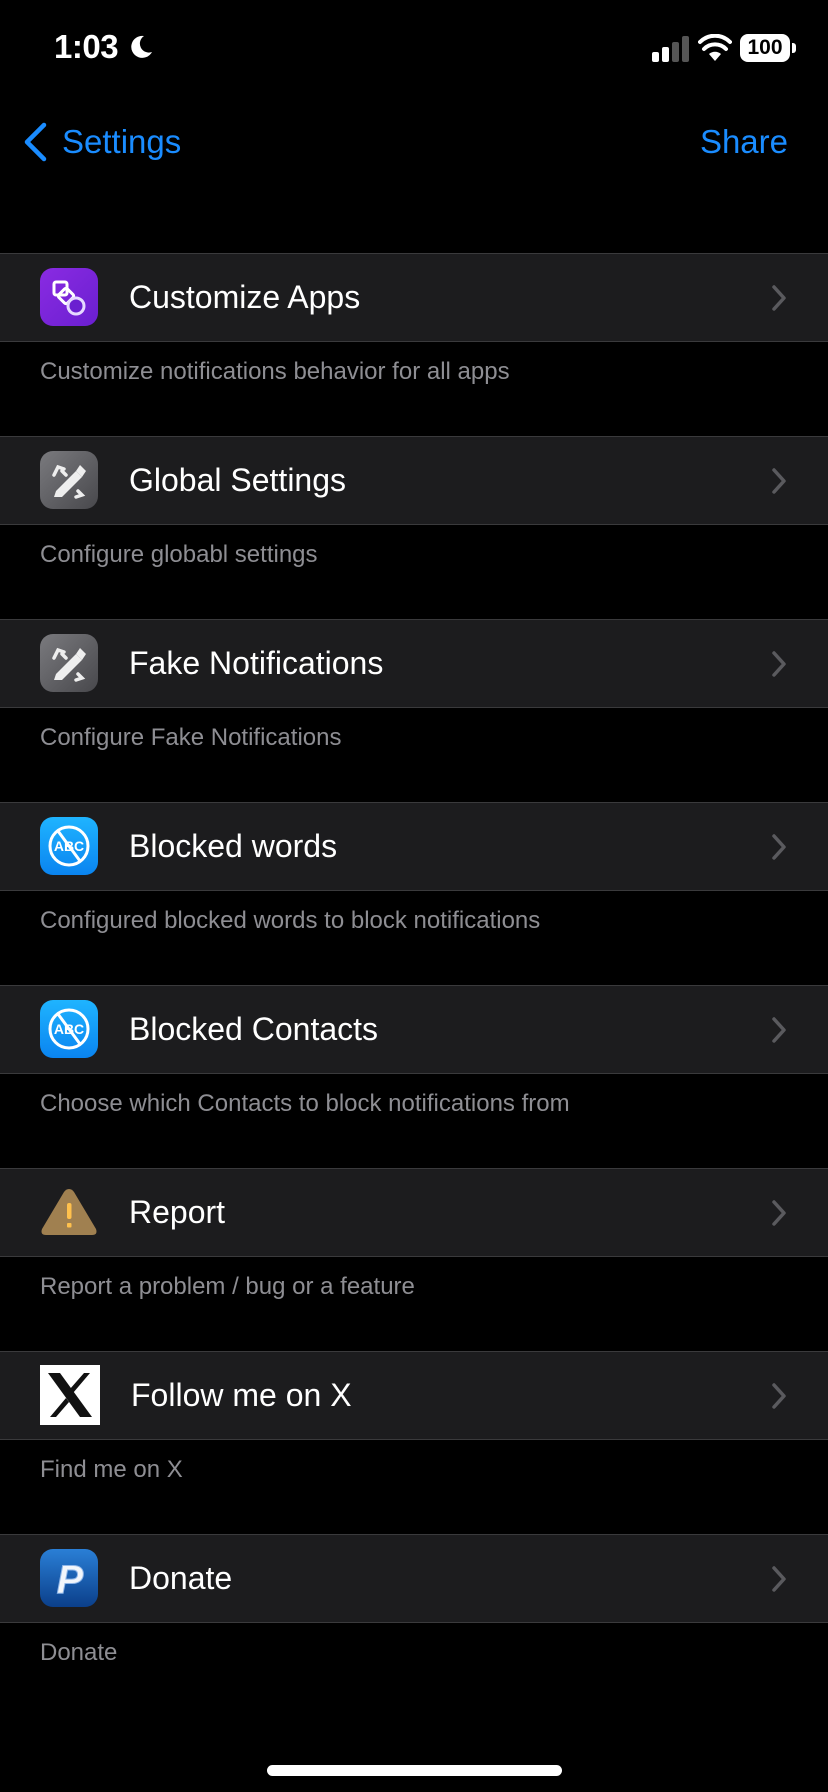  What do you see at coordinates (414, 846) in the screenshot?
I see `cell-blocked-words: ABC Blocked words` at bounding box center [414, 846].